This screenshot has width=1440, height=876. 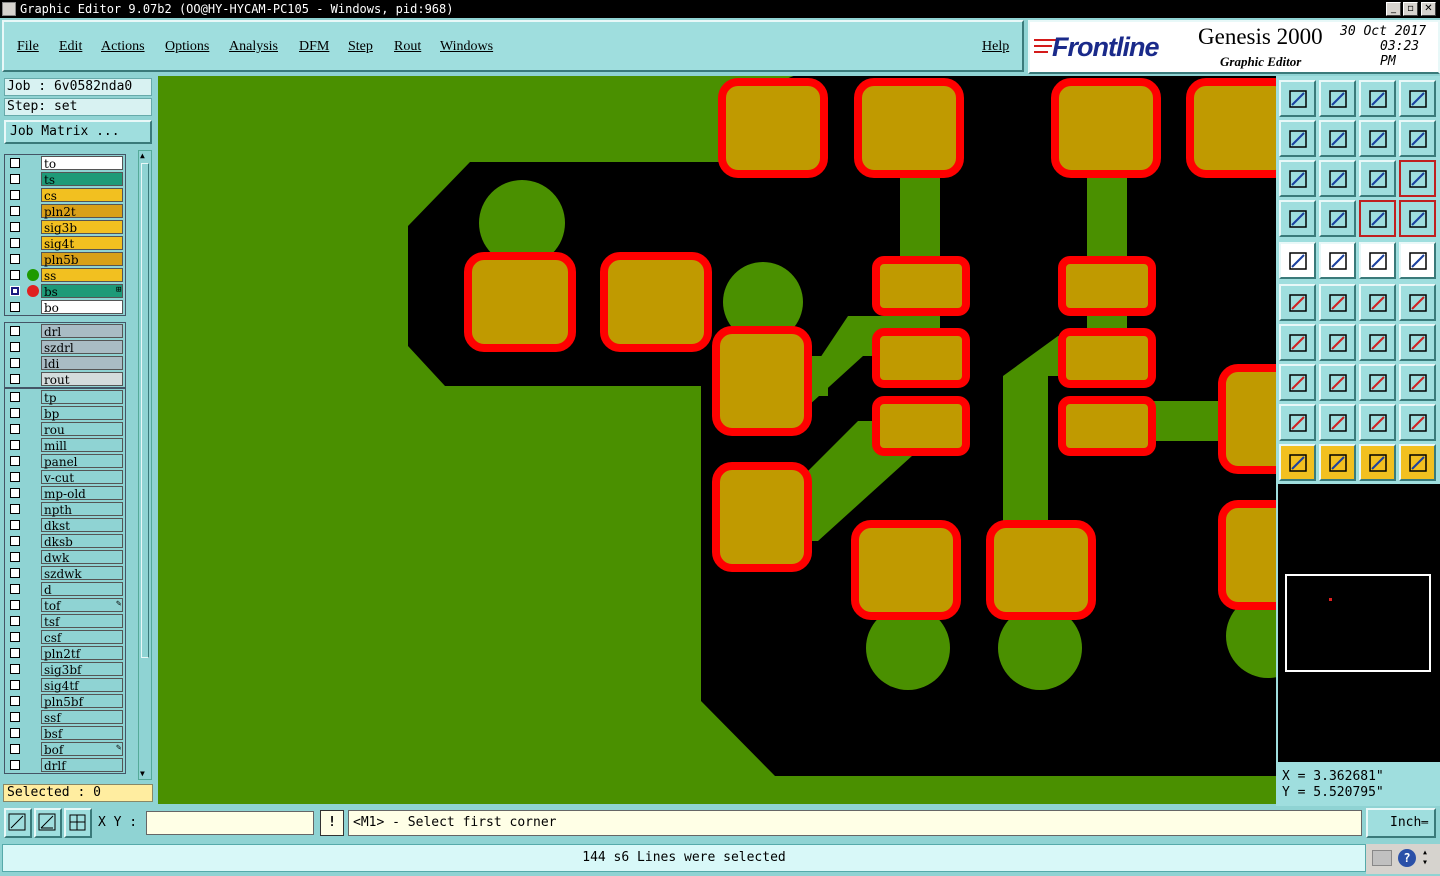 What do you see at coordinates (82, 477) in the screenshot?
I see `layer-name: v-cut` at bounding box center [82, 477].